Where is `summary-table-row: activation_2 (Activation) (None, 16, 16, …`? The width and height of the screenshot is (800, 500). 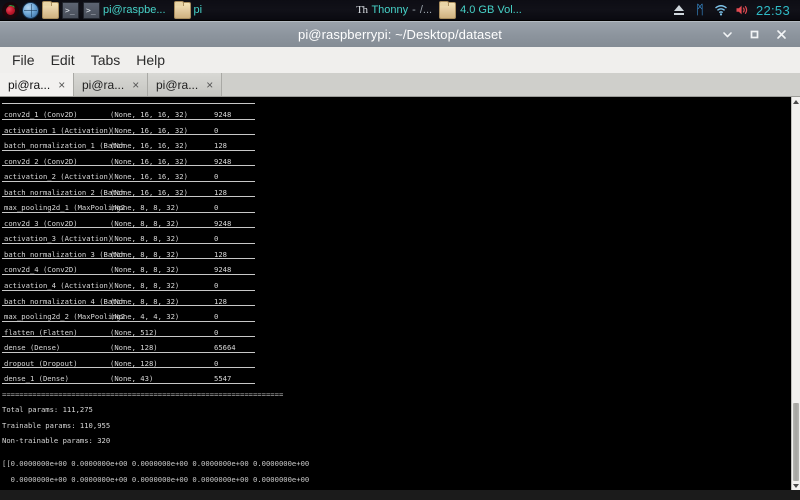 summary-table-row: activation_2 (Activation) (None, 16, 16, … is located at coordinates (396, 174).